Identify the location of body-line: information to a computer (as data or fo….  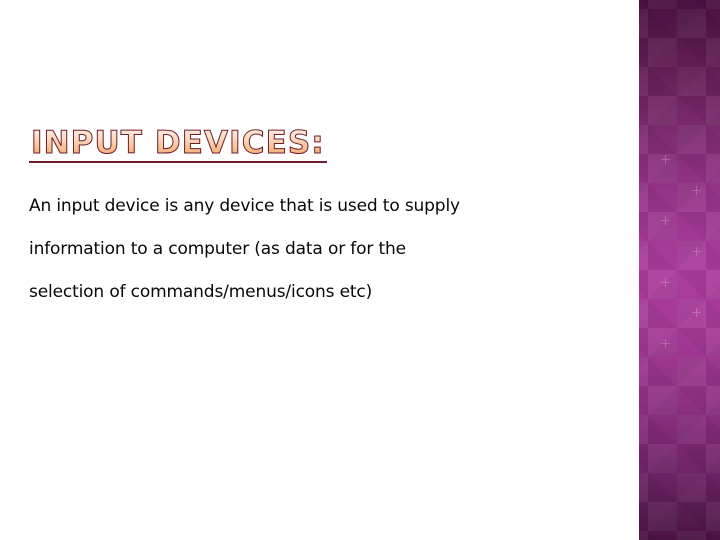
(217, 249).